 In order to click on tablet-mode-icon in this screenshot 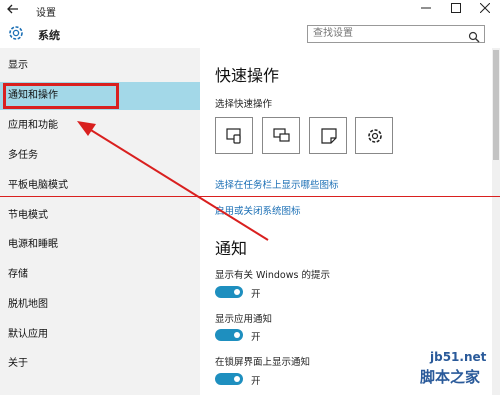, I will do `click(233, 136)`.